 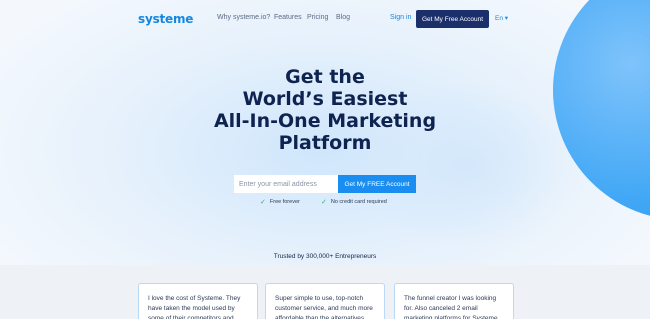 What do you see at coordinates (325, 99) in the screenshot?
I see `headline-line: World’s Easiest` at bounding box center [325, 99].